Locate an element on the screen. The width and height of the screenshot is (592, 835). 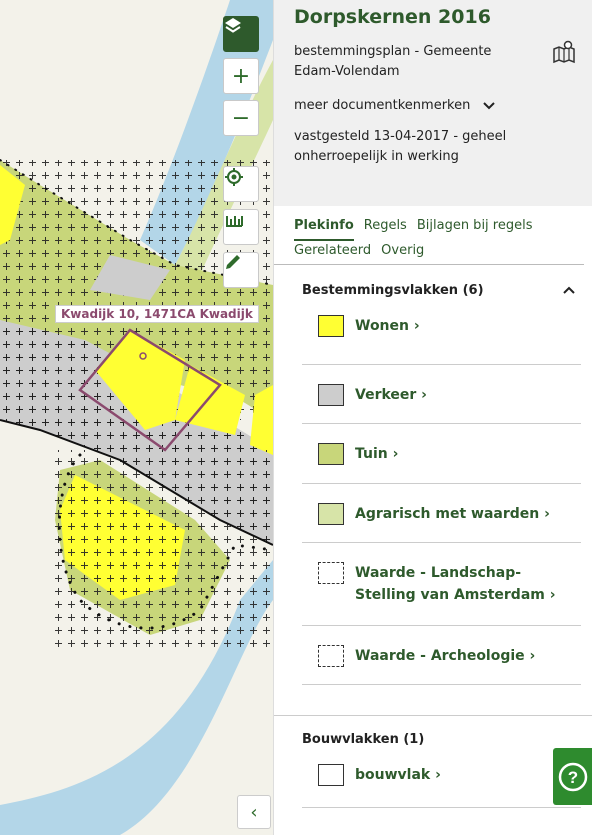
layers-button is located at coordinates (241, 34).